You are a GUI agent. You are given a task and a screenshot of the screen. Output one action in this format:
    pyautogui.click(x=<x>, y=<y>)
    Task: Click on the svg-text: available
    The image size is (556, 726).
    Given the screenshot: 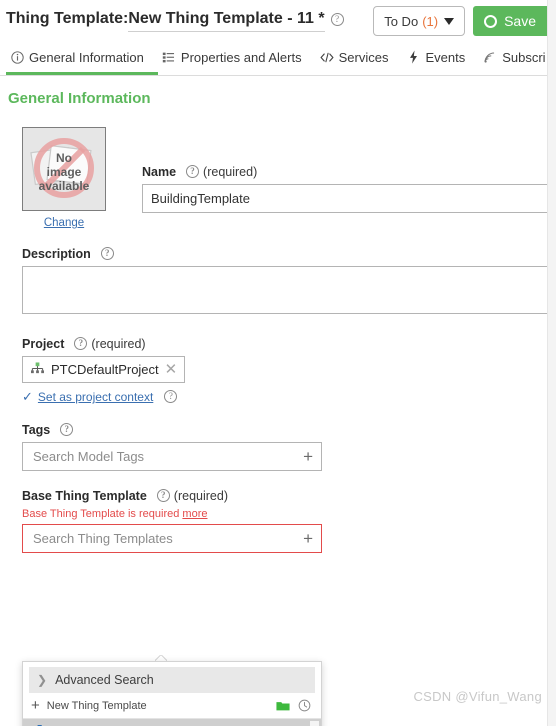 What is the action you would take?
    pyautogui.click(x=64, y=186)
    